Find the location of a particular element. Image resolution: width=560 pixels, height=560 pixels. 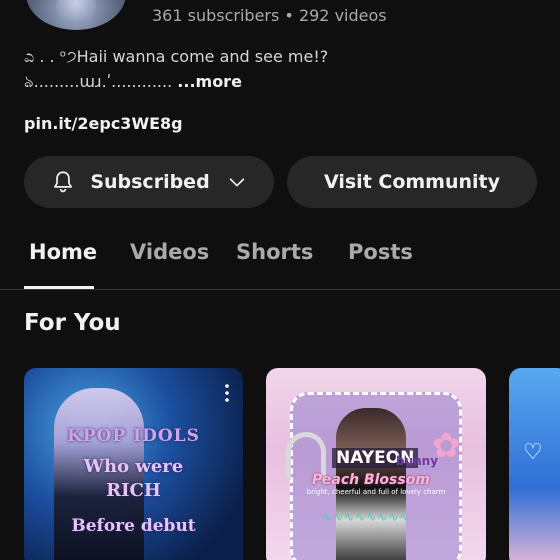

subscribed-button: Subscribed is located at coordinates (149, 182).